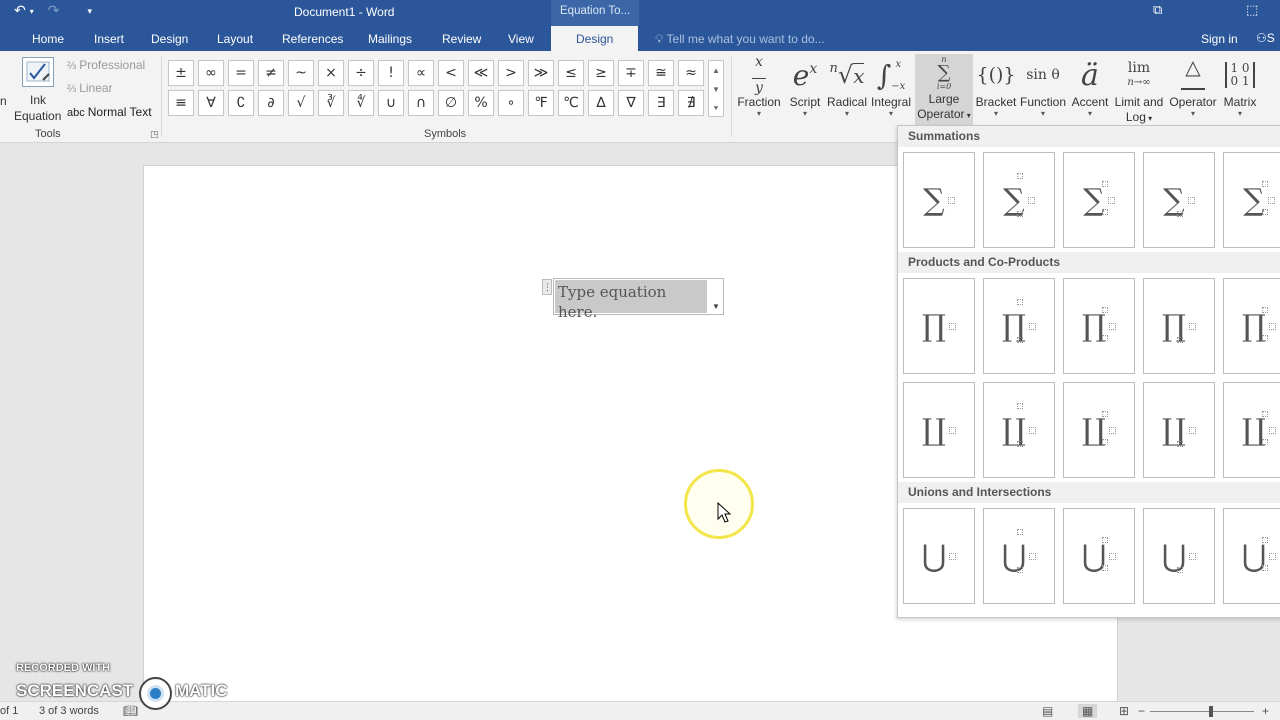 This screenshot has width=1280, height=720. What do you see at coordinates (390, 39) in the screenshot?
I see `tab-mailings: Mailings` at bounding box center [390, 39].